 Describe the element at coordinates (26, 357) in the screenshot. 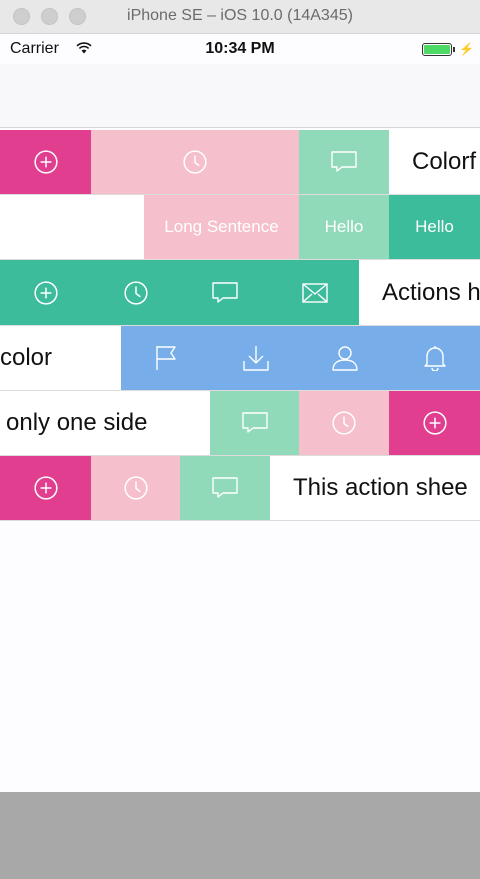

I see `row-title: color` at that location.